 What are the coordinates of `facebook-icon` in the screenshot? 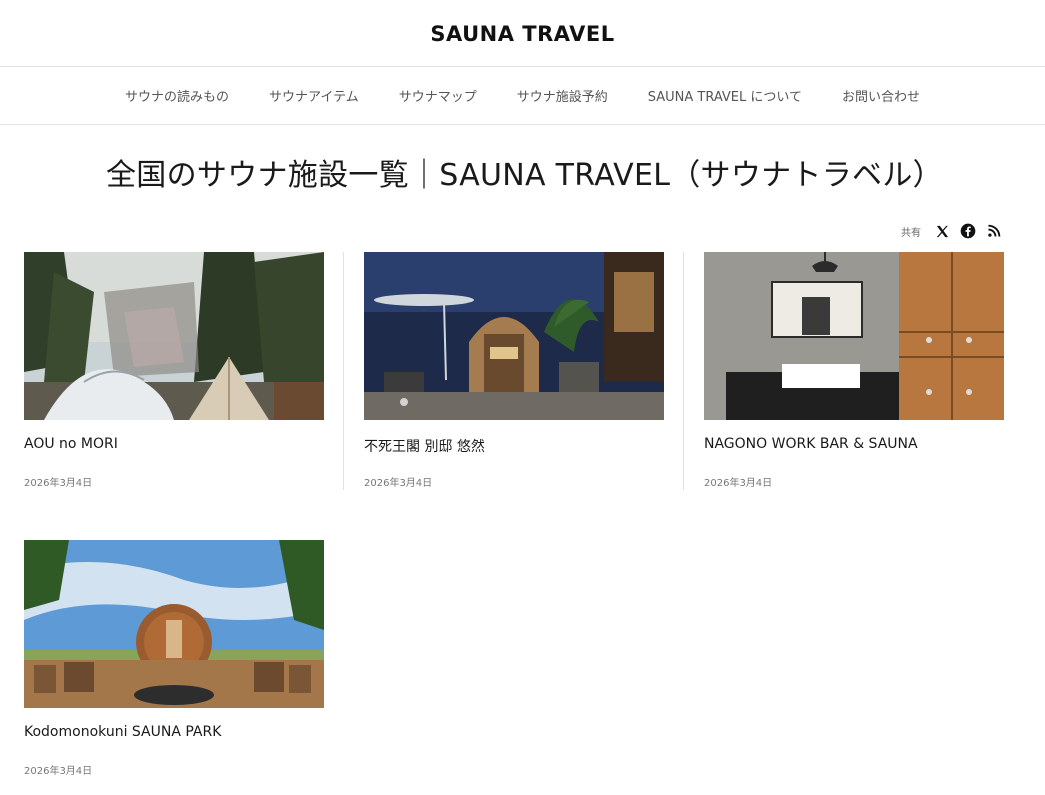 It's located at (968, 231).